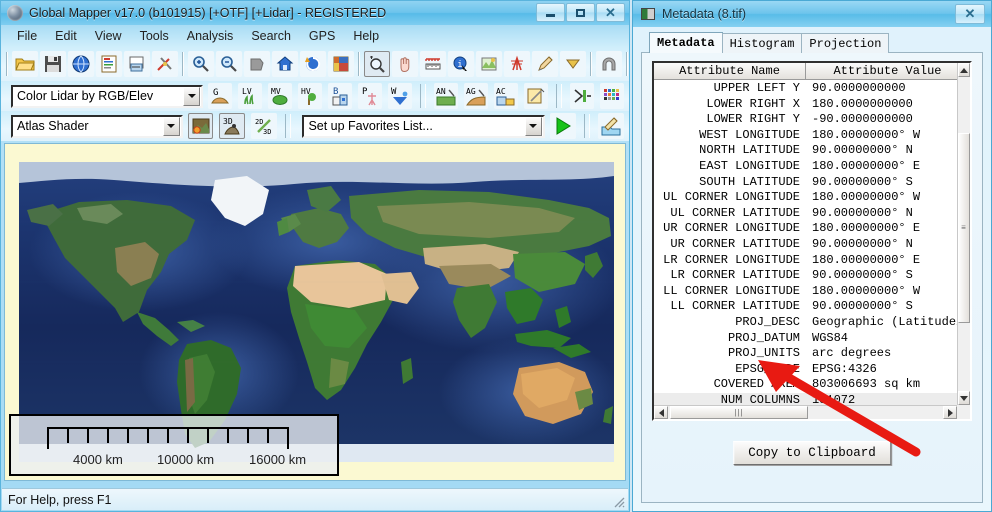  I want to click on copy-to-clipboard-button: Copy to Clipboard, so click(812, 453).